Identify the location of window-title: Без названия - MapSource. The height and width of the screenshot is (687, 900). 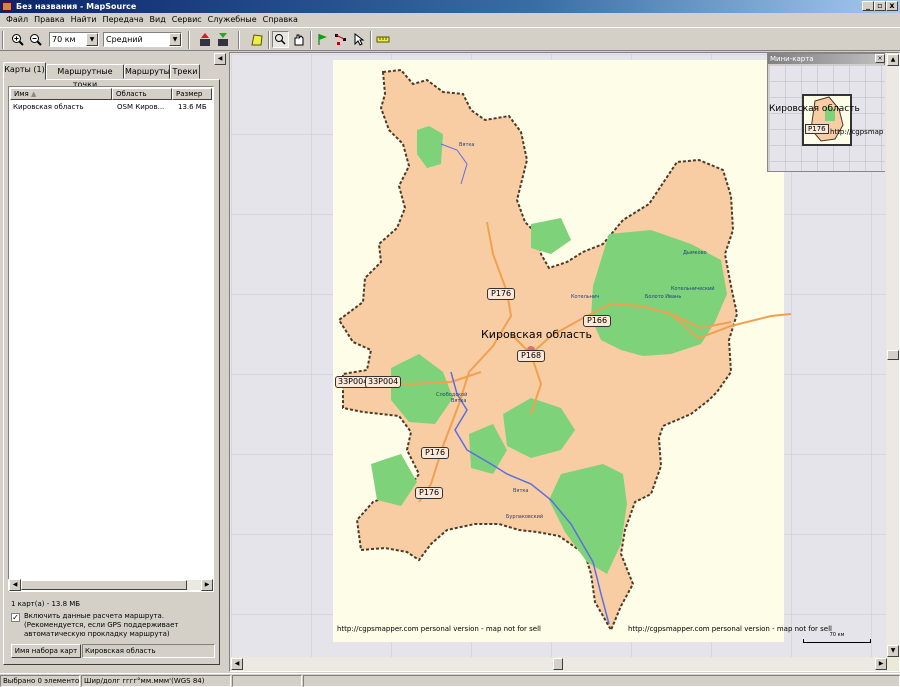
(76, 6).